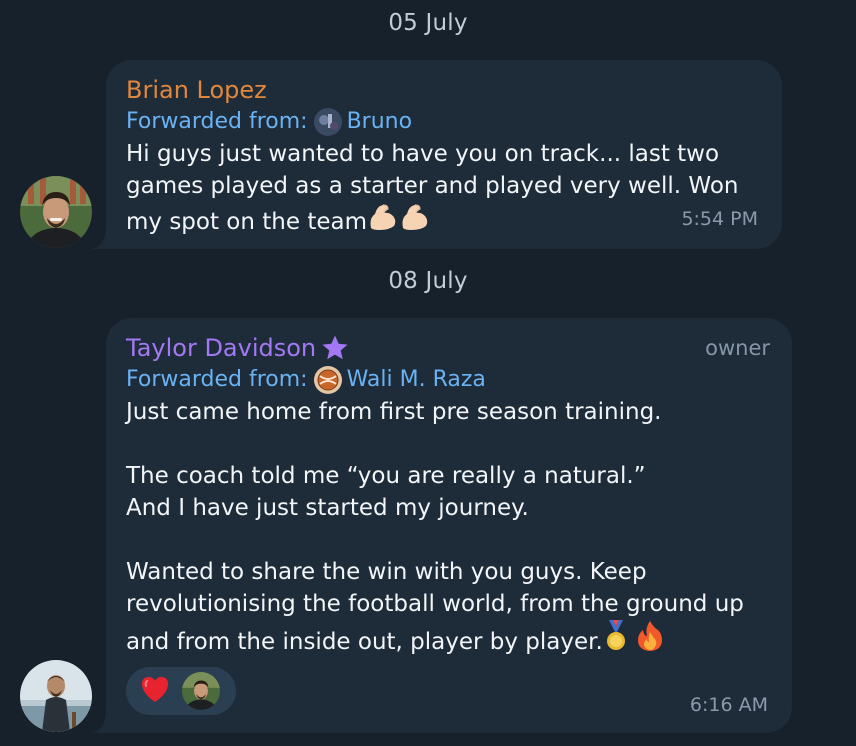 This screenshot has height=746, width=856. What do you see at coordinates (444, 90) in the screenshot?
I see `sender-name: Brian Lopez` at bounding box center [444, 90].